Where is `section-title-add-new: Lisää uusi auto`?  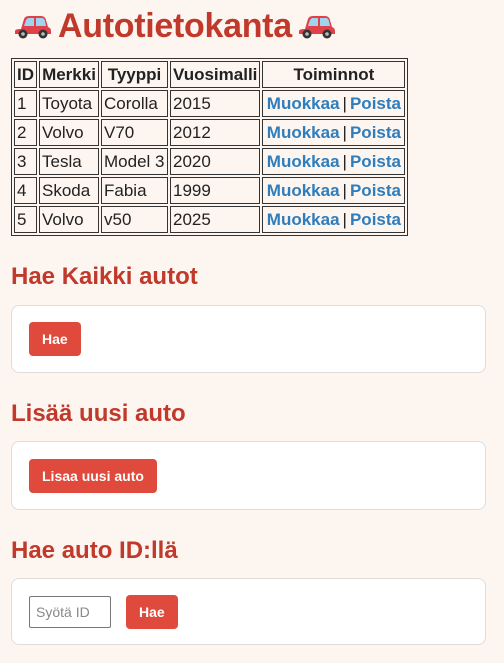
section-title-add-new: Lisää uusi auto is located at coordinates (98, 413).